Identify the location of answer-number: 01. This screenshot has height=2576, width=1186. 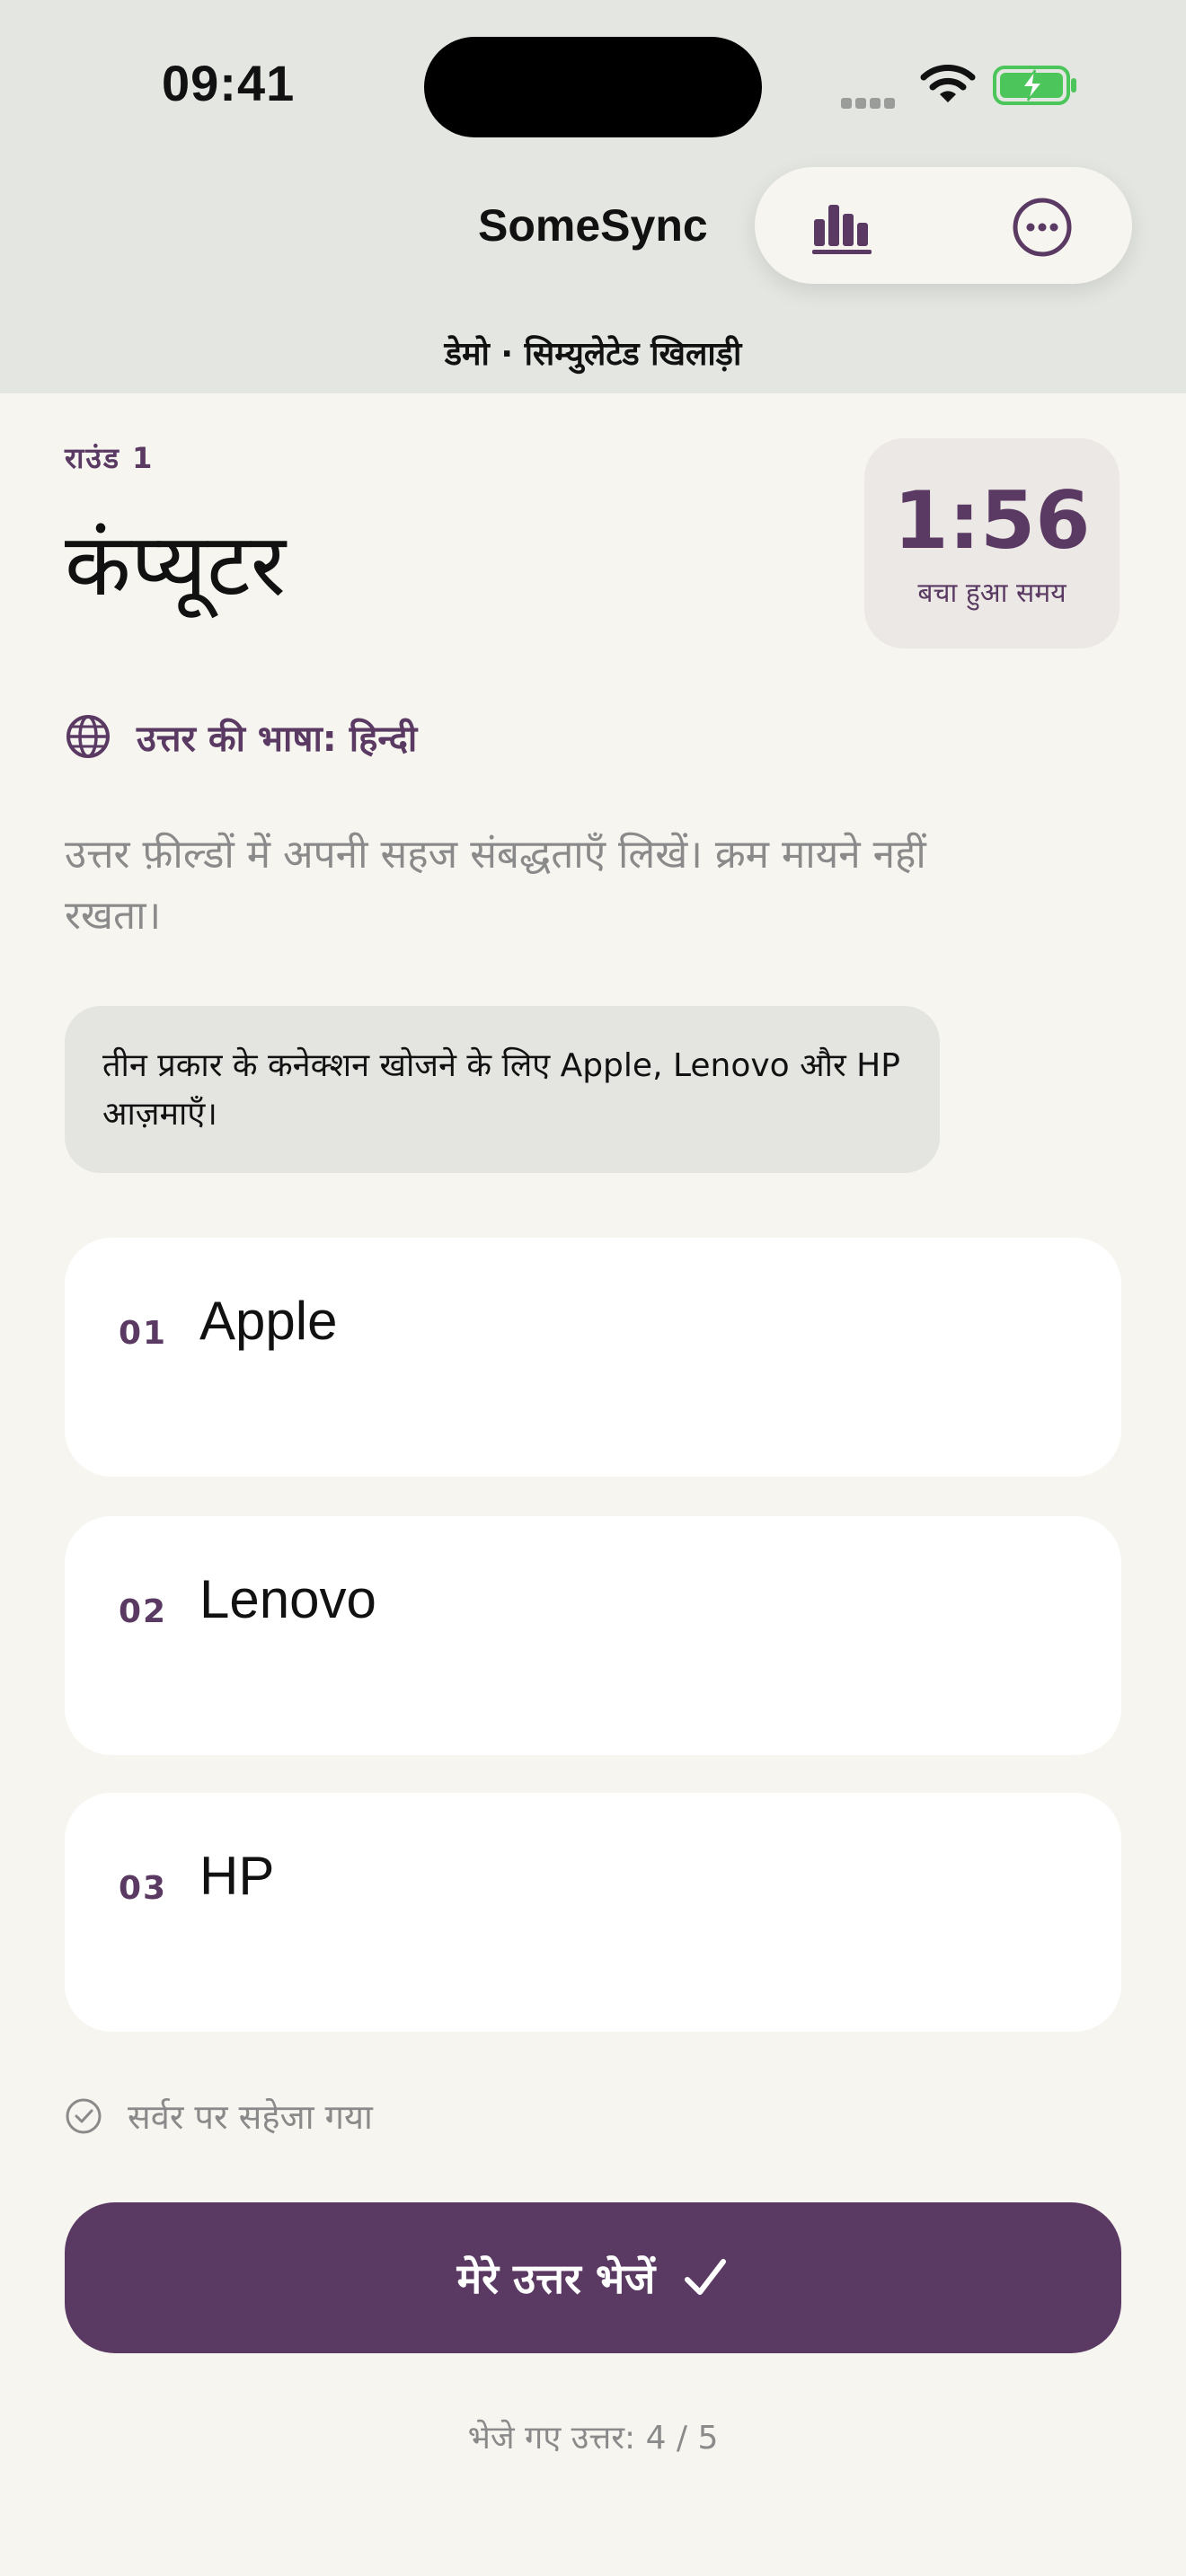
(143, 1333).